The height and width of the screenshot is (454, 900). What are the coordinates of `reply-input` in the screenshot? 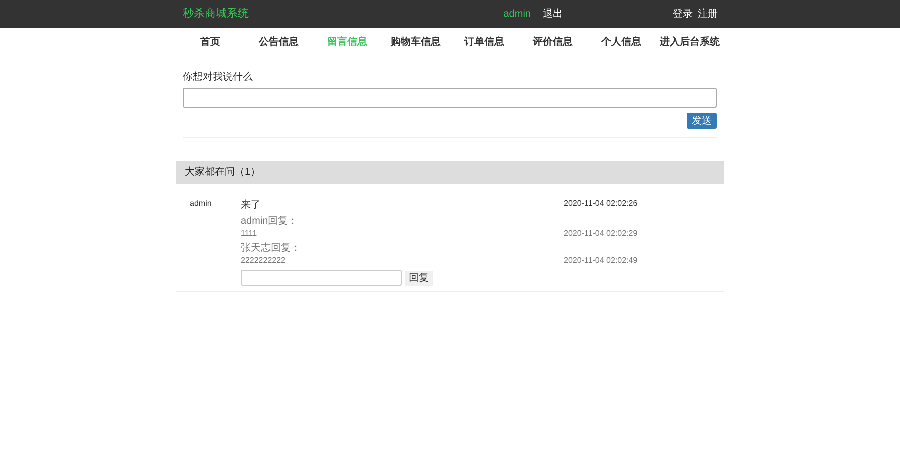 It's located at (321, 278).